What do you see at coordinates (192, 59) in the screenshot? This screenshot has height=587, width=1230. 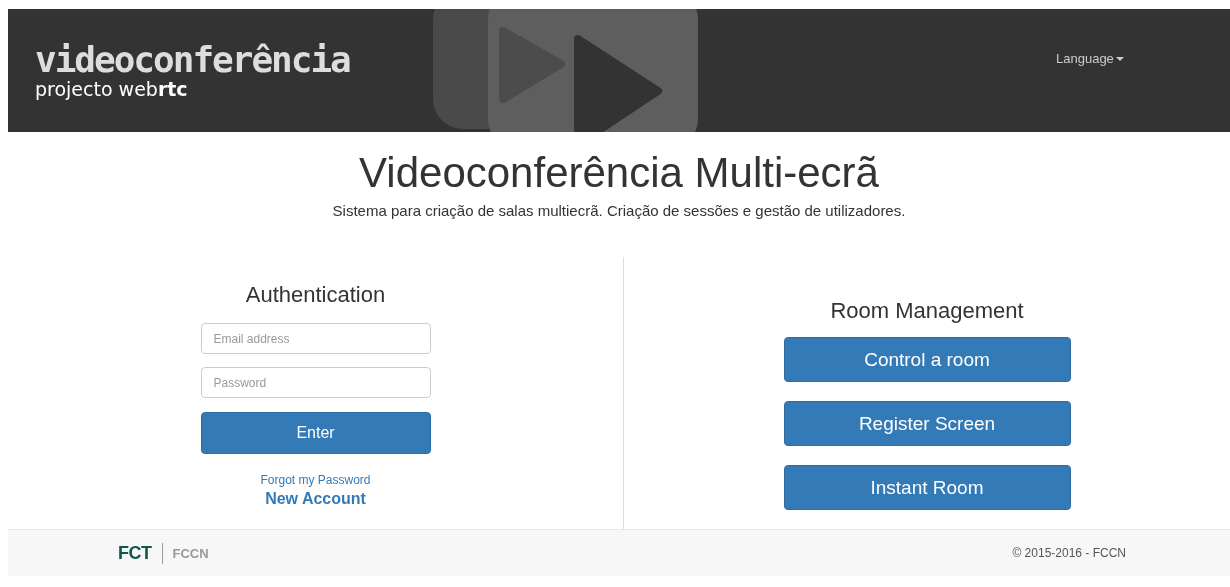 I see `logo-title: videoconferência` at bounding box center [192, 59].